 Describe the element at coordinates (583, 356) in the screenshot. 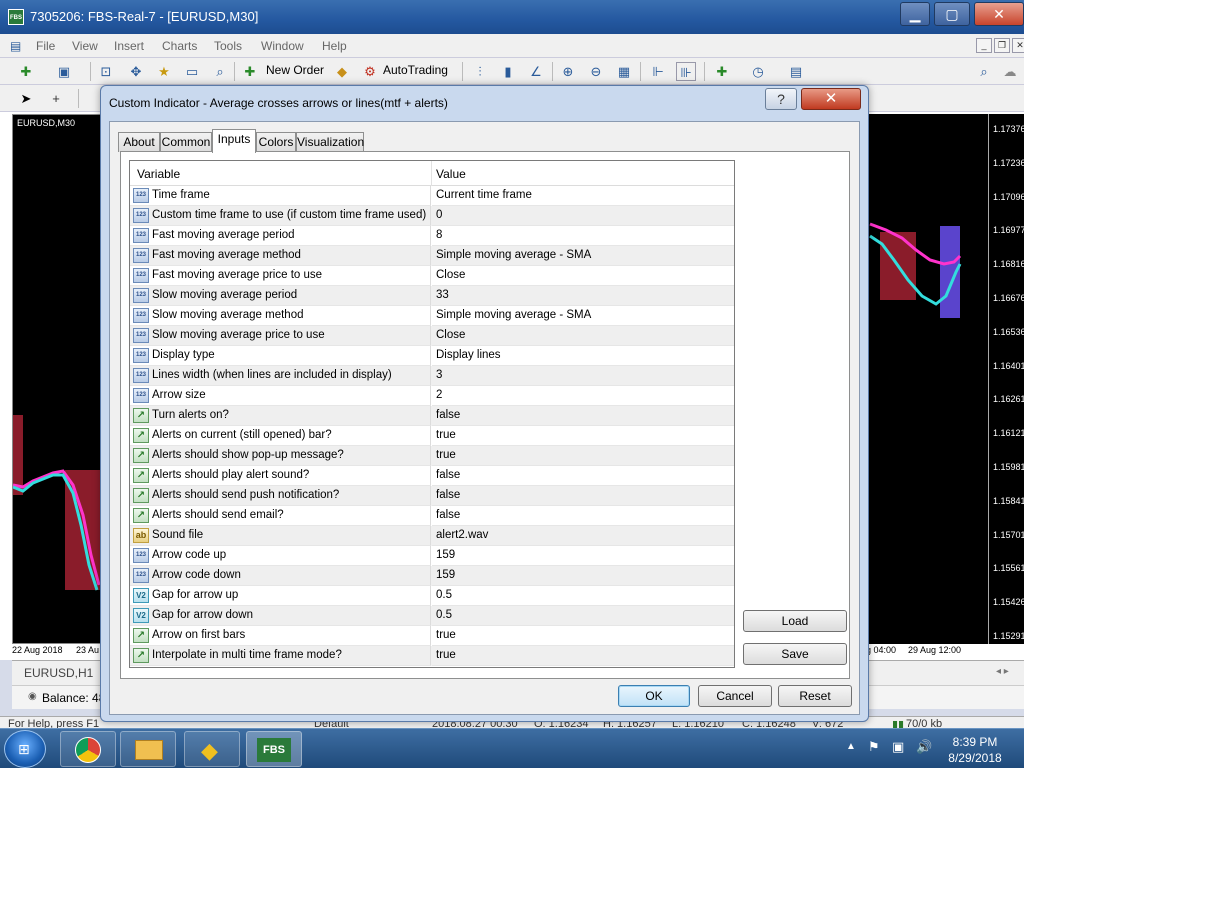

I see `param-value-cell: Display lines` at that location.